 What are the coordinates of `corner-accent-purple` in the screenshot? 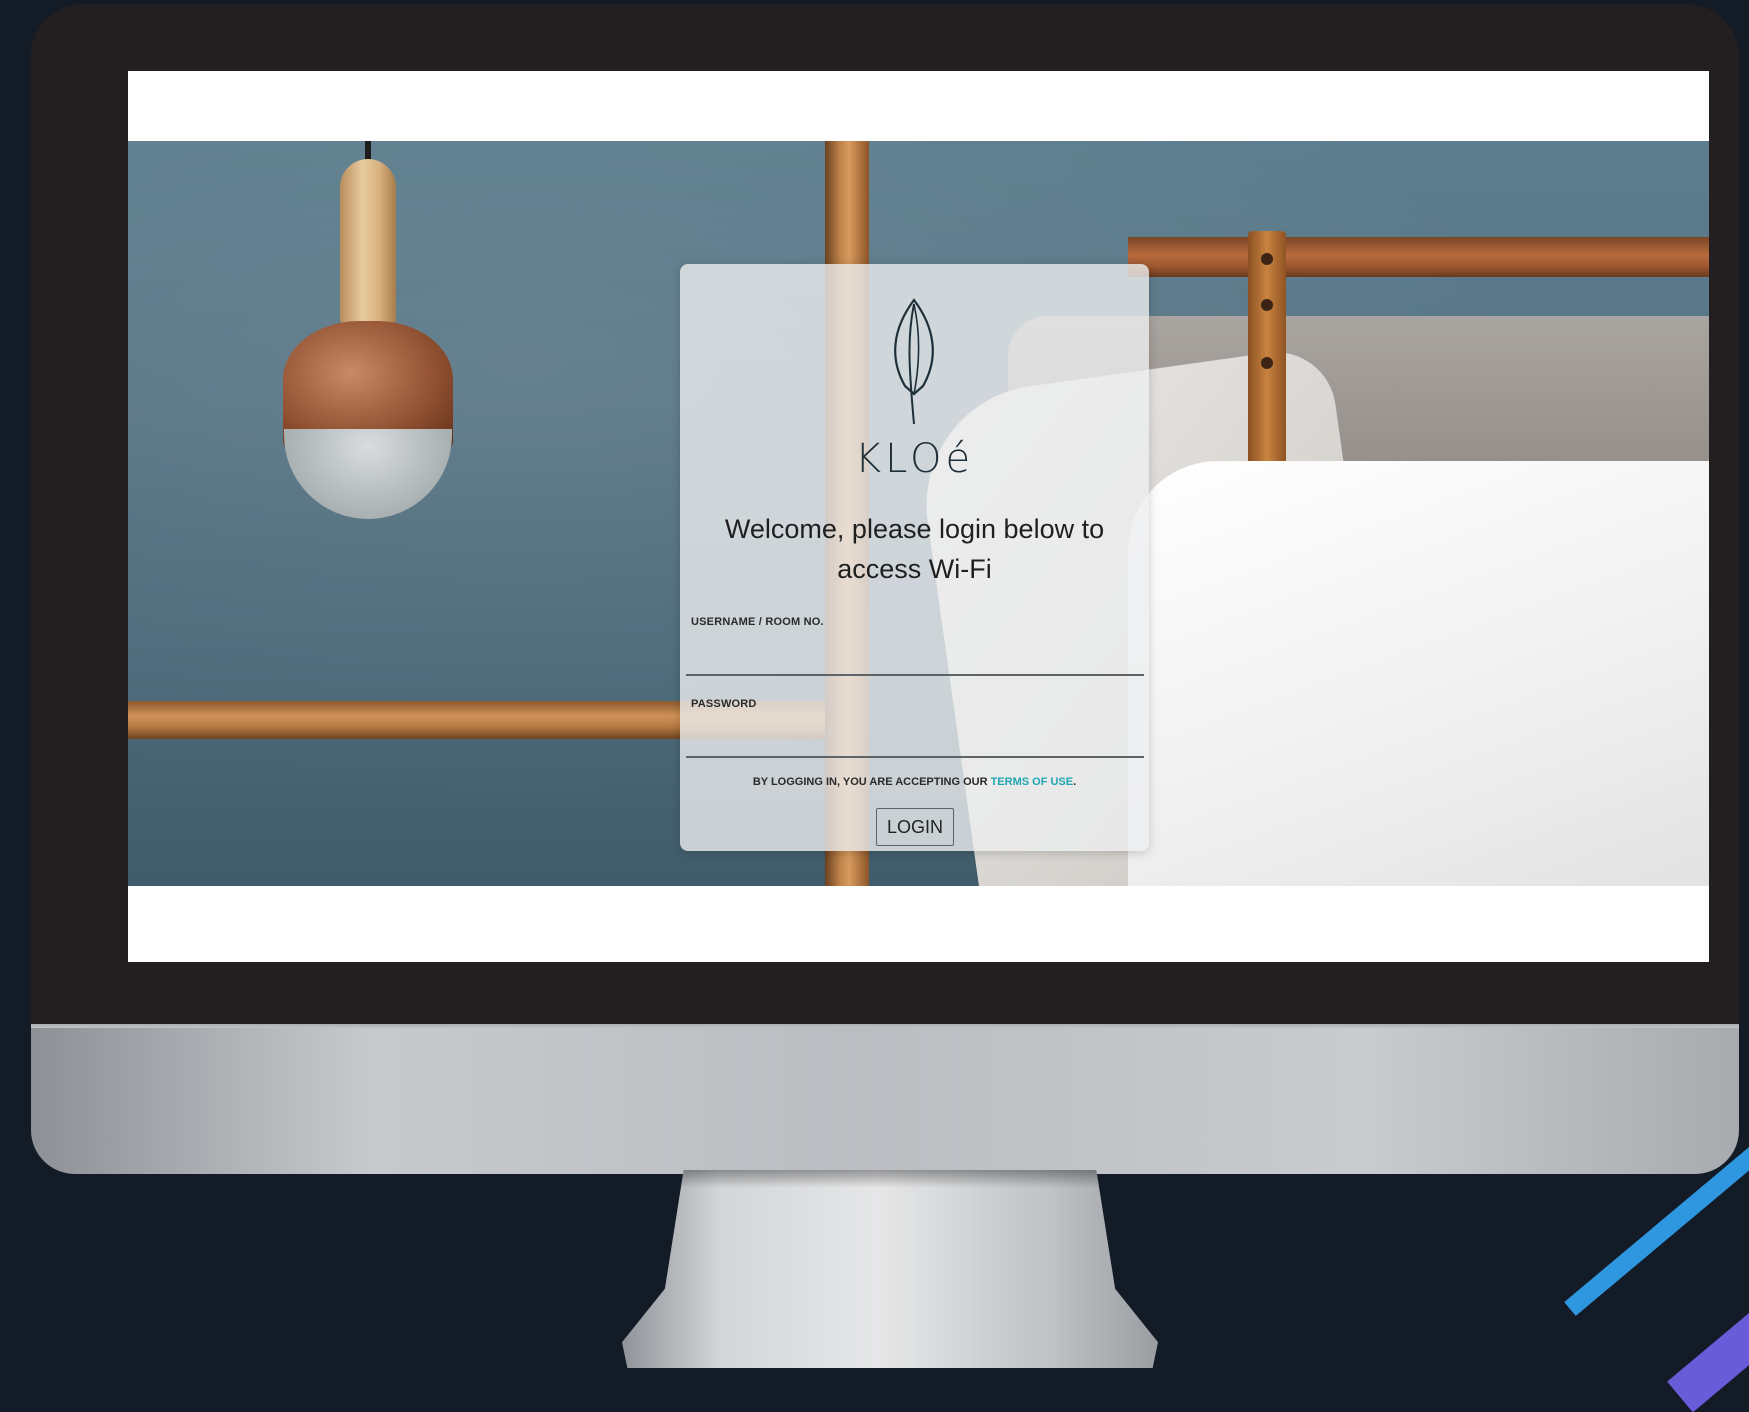 It's located at (1708, 1358).